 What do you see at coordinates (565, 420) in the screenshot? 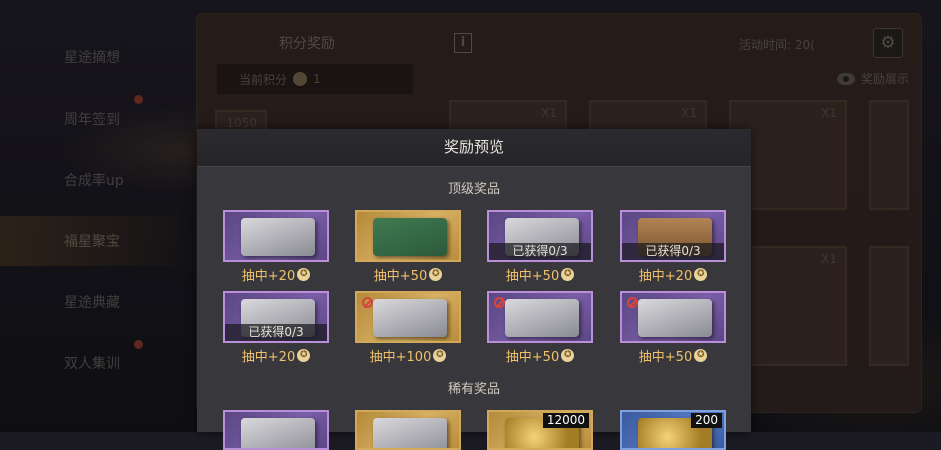
I see `quantity-badge: 12000` at bounding box center [565, 420].